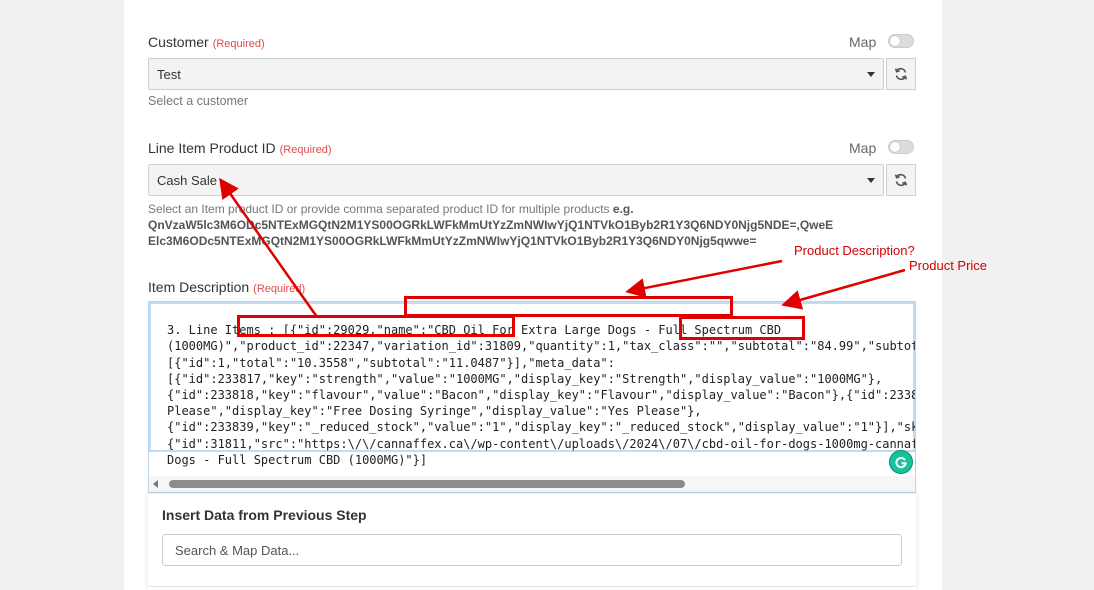 This screenshot has width=1094, height=590. What do you see at coordinates (516, 74) in the screenshot?
I see `customer-select: Test` at bounding box center [516, 74].